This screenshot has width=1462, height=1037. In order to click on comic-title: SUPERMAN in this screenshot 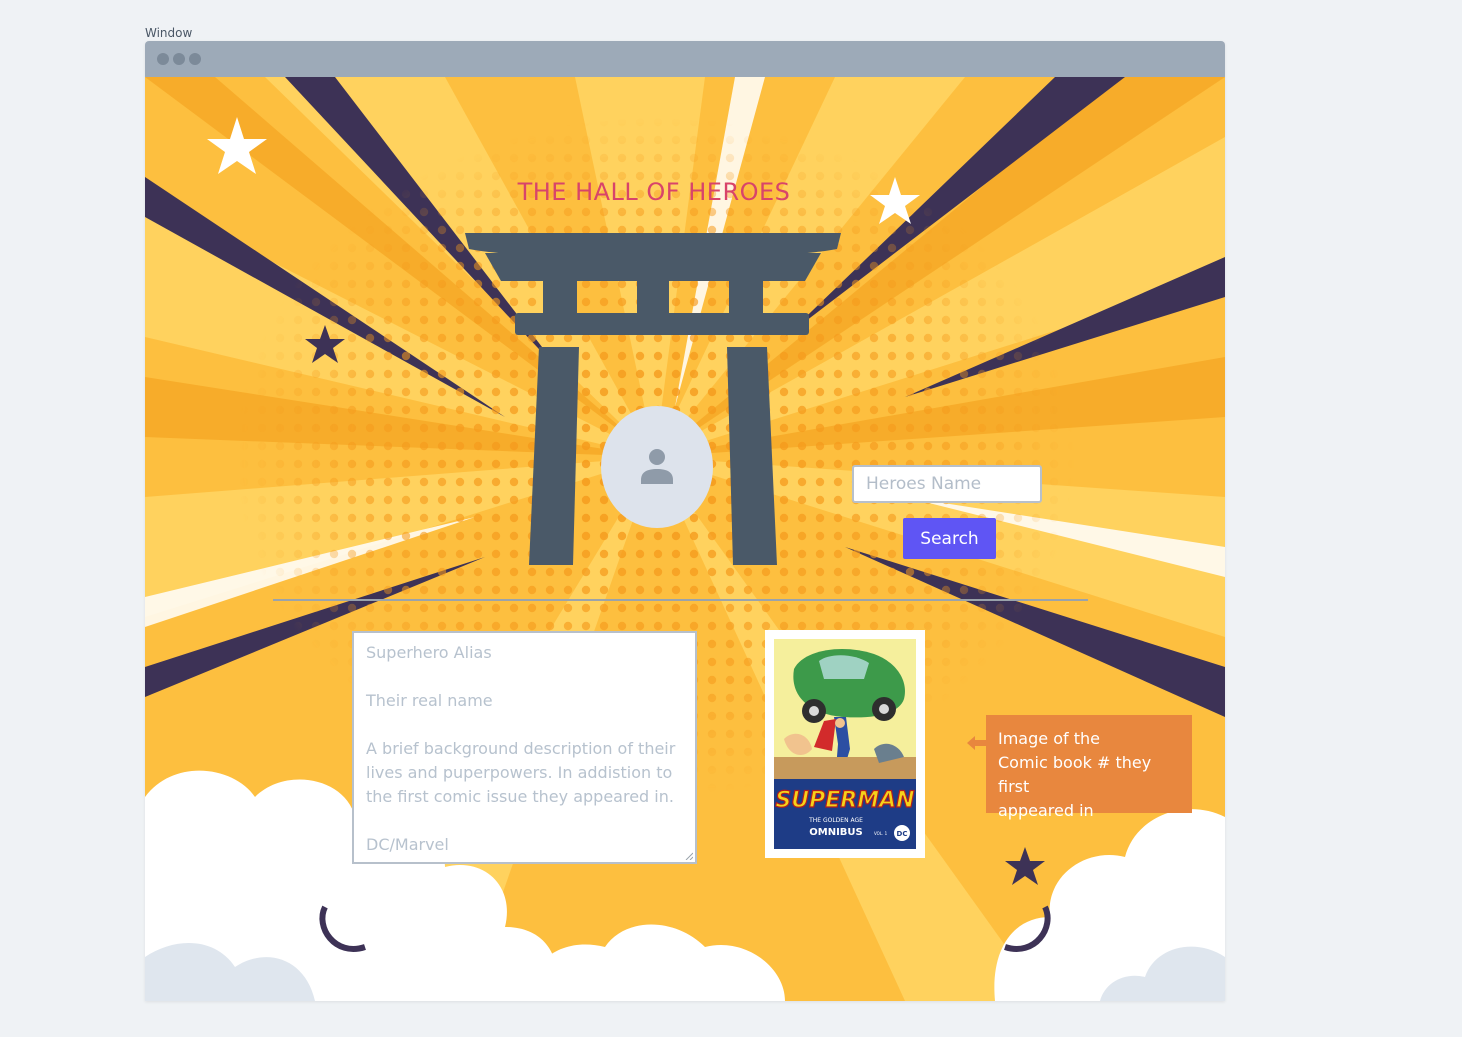, I will do `click(844, 800)`.